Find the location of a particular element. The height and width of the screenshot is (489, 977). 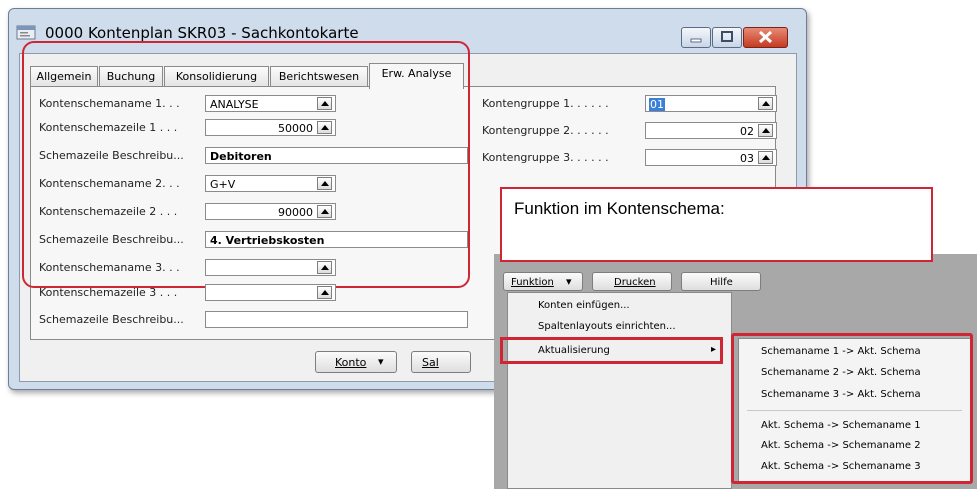

drucken-button: Drucken is located at coordinates (632, 281).